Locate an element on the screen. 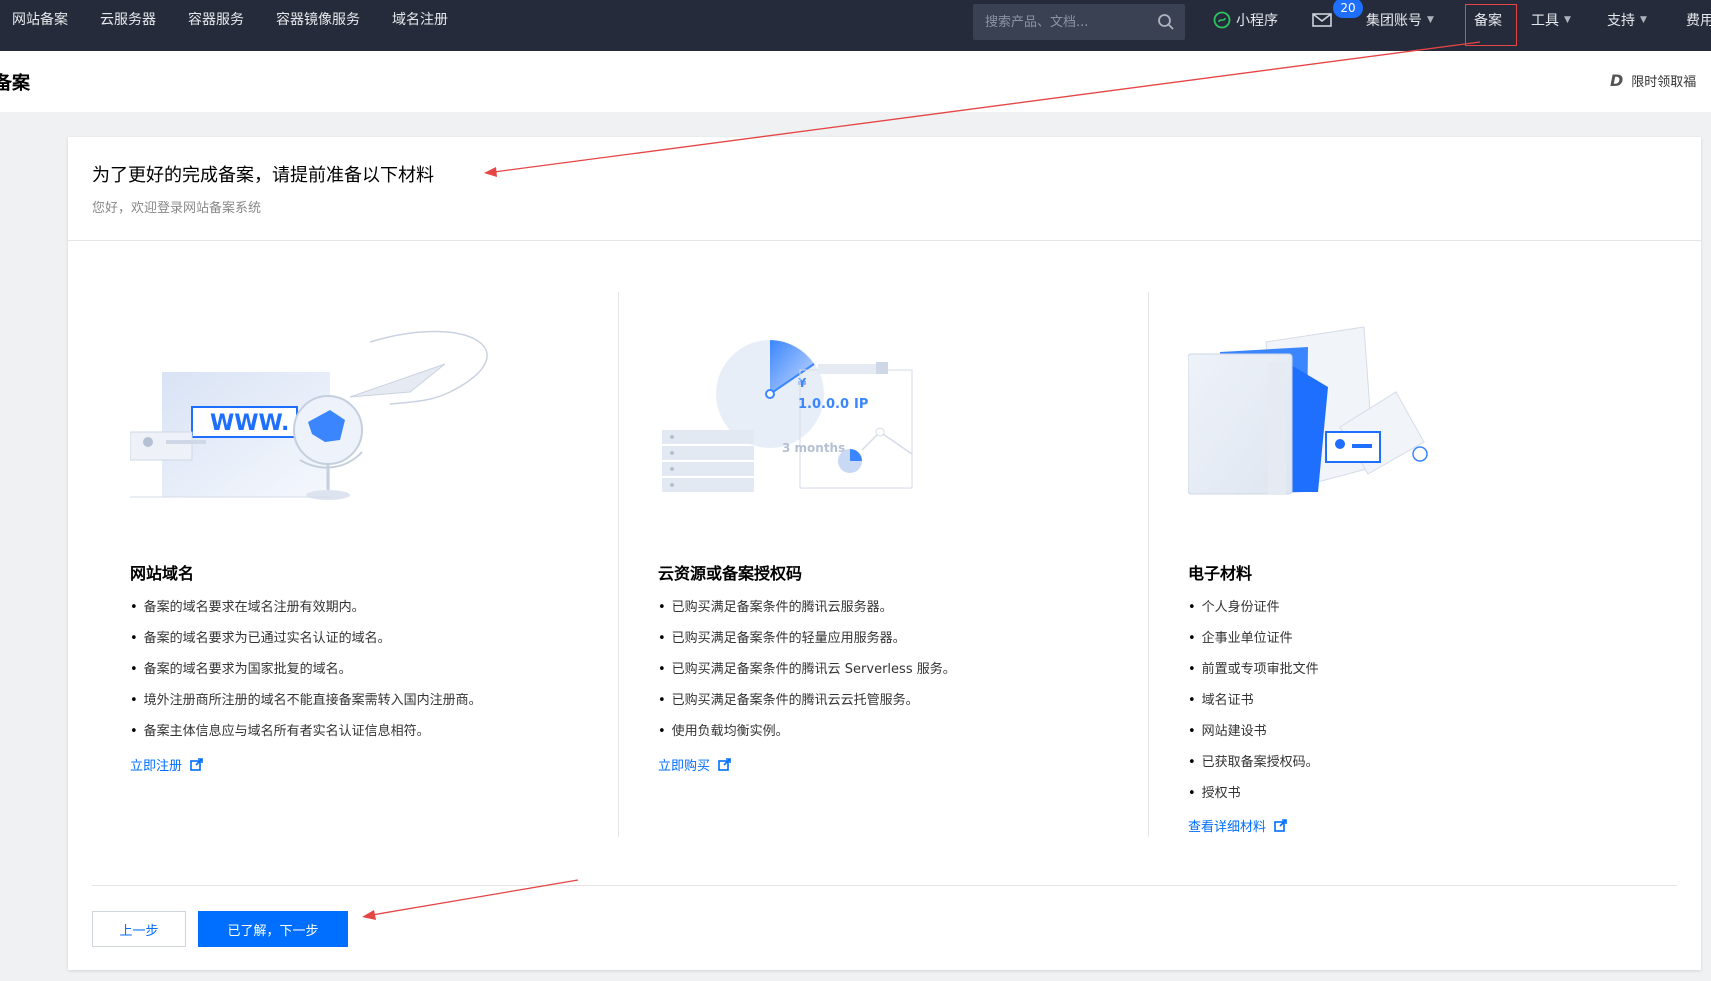  fees-menu: 费用 is located at coordinates (1698, 20).